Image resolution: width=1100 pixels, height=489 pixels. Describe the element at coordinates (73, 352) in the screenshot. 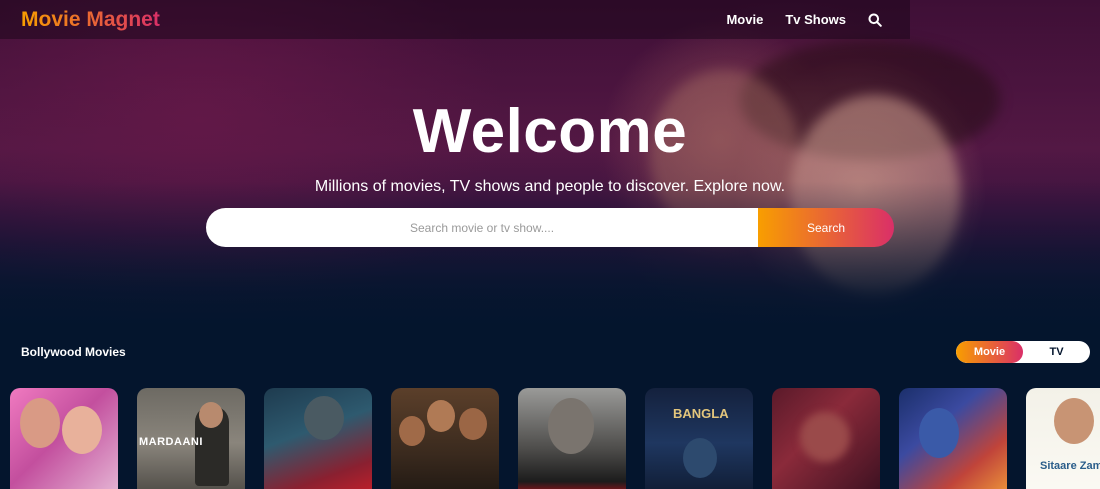

I see `section-title: Bollywood Movies` at that location.